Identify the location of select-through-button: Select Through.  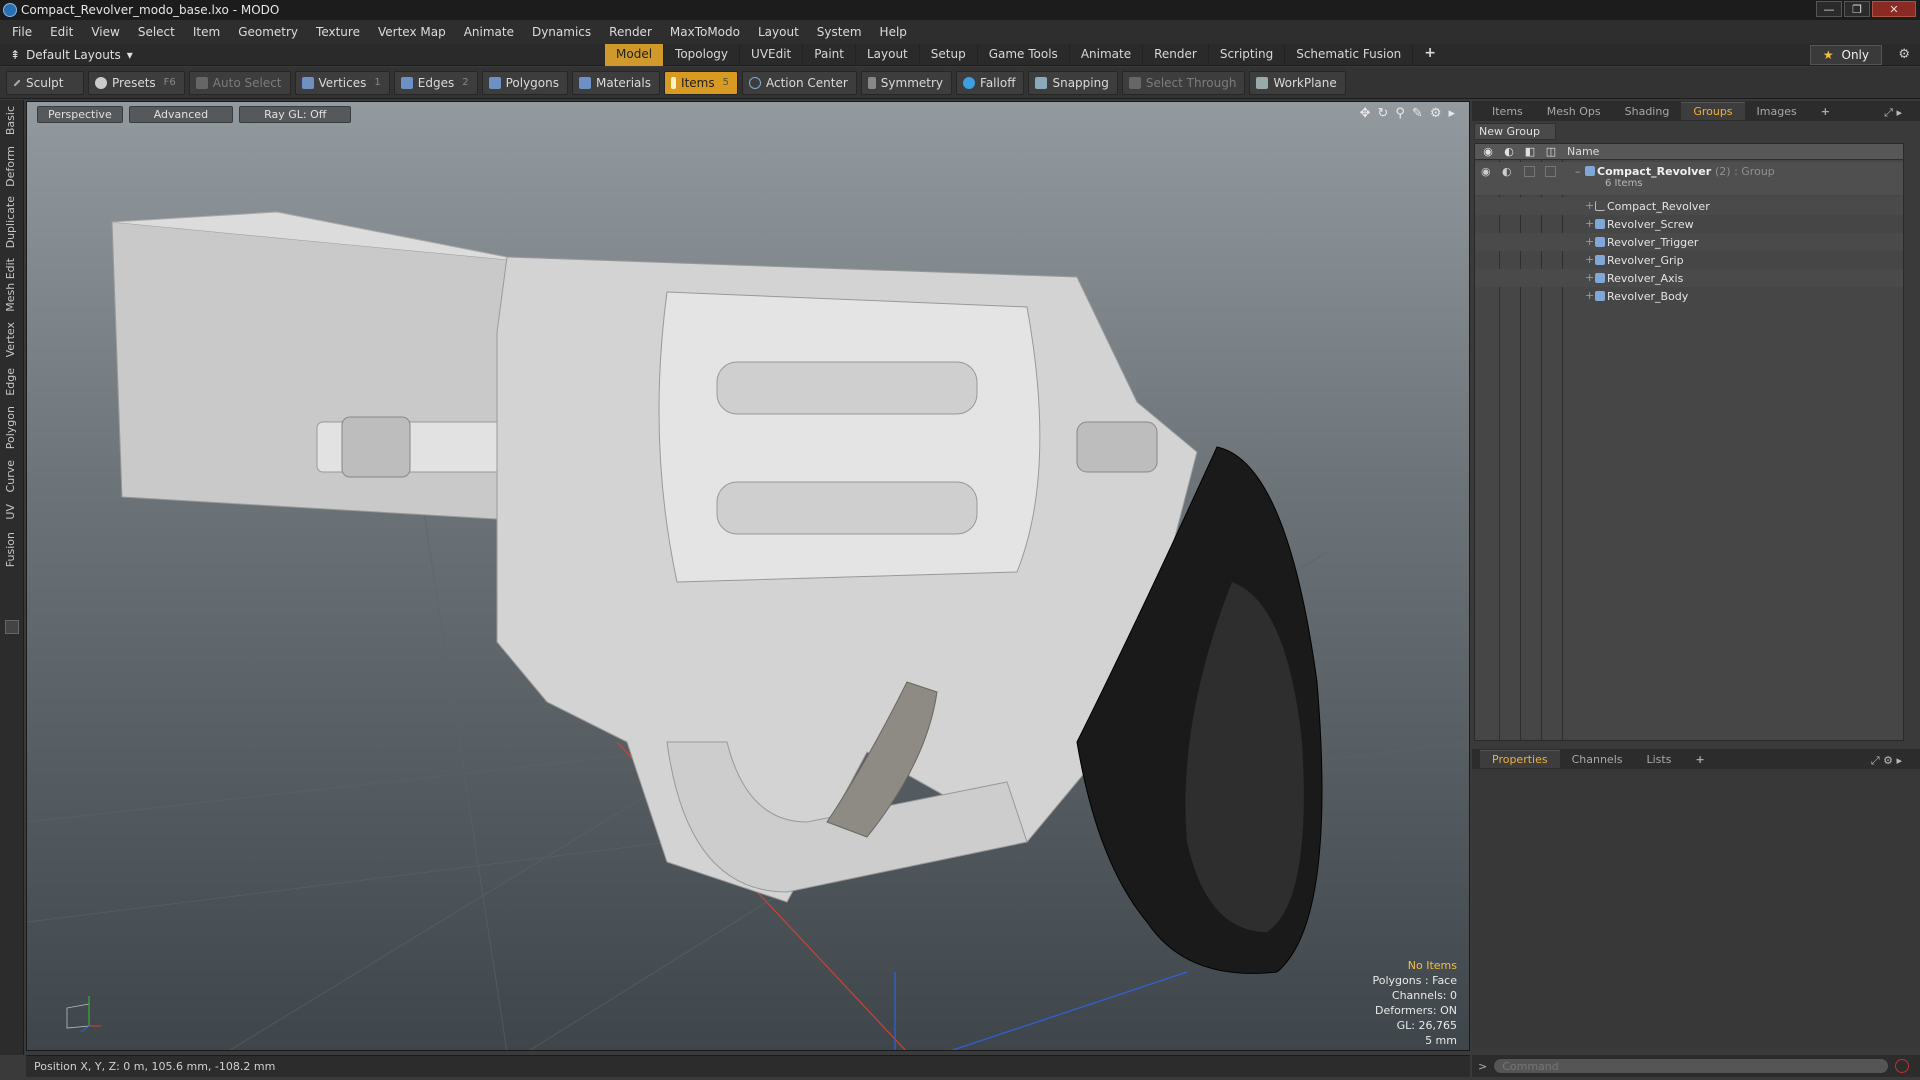
(1183, 82).